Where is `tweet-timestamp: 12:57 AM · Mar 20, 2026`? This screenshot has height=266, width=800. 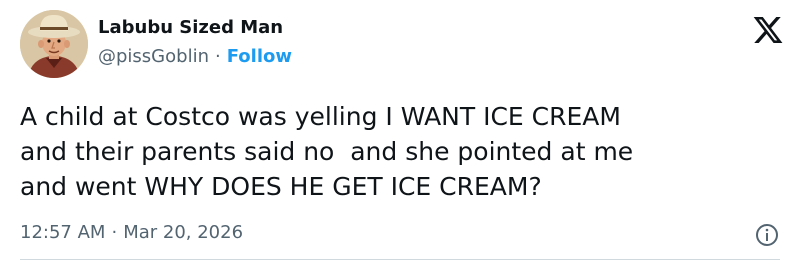
tweet-timestamp: 12:57 AM · Mar 20, 2026 is located at coordinates (131, 232).